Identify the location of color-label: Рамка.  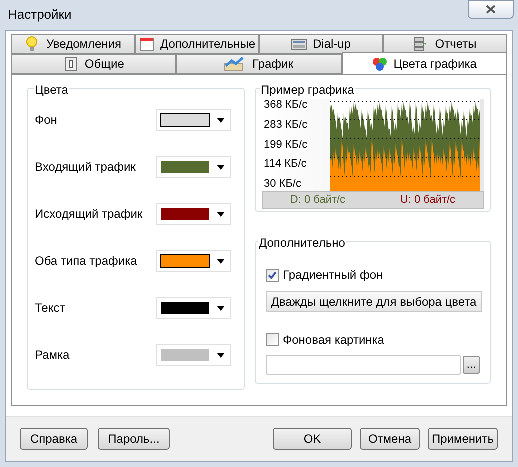
(52, 355).